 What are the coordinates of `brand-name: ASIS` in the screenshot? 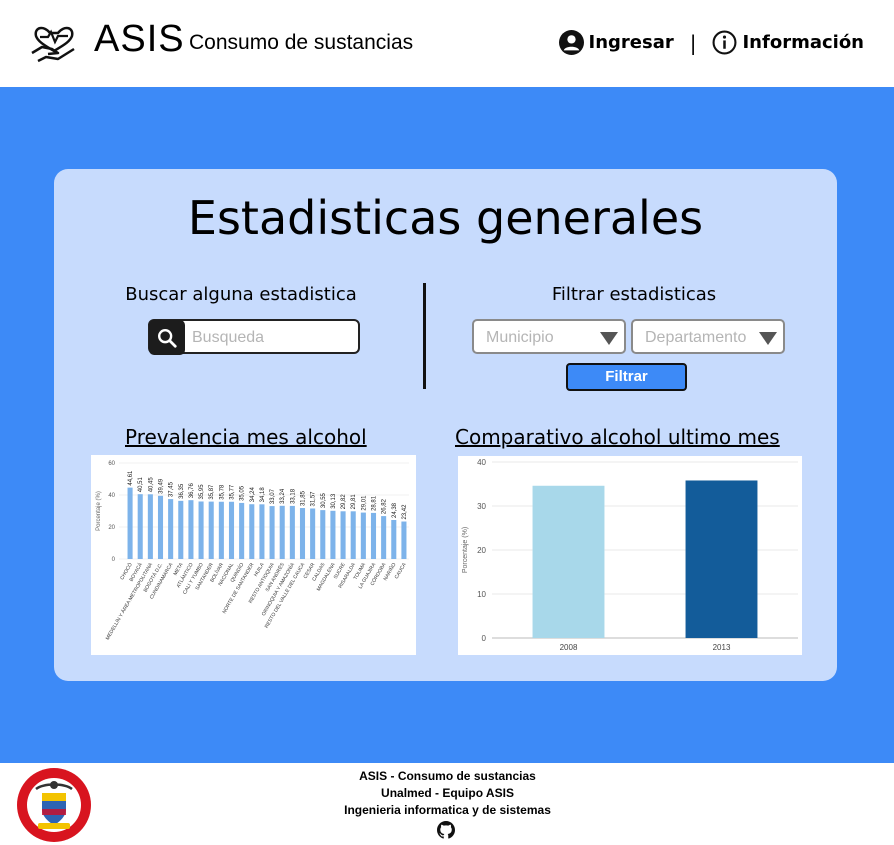 It's located at (139, 39).